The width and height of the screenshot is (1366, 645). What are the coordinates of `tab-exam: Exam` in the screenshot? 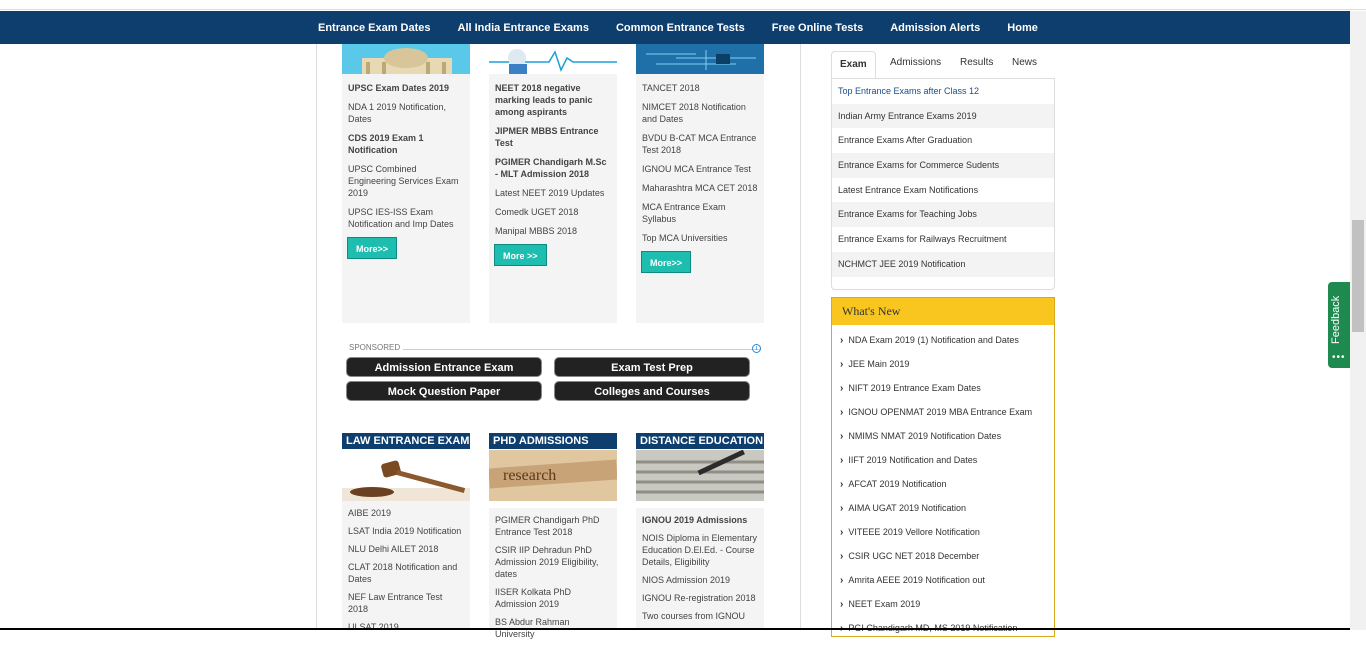 It's located at (853, 65).